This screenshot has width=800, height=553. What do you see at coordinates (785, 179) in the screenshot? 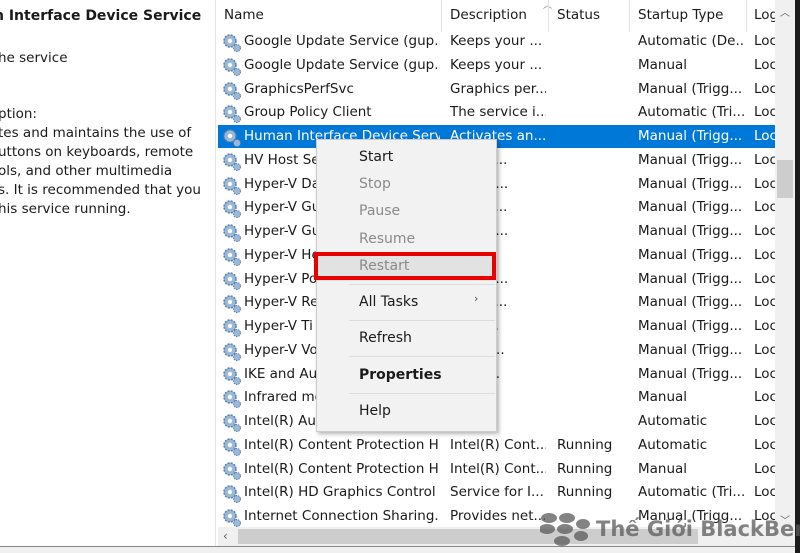
I see `vertical-scroll-thumb` at bounding box center [785, 179].